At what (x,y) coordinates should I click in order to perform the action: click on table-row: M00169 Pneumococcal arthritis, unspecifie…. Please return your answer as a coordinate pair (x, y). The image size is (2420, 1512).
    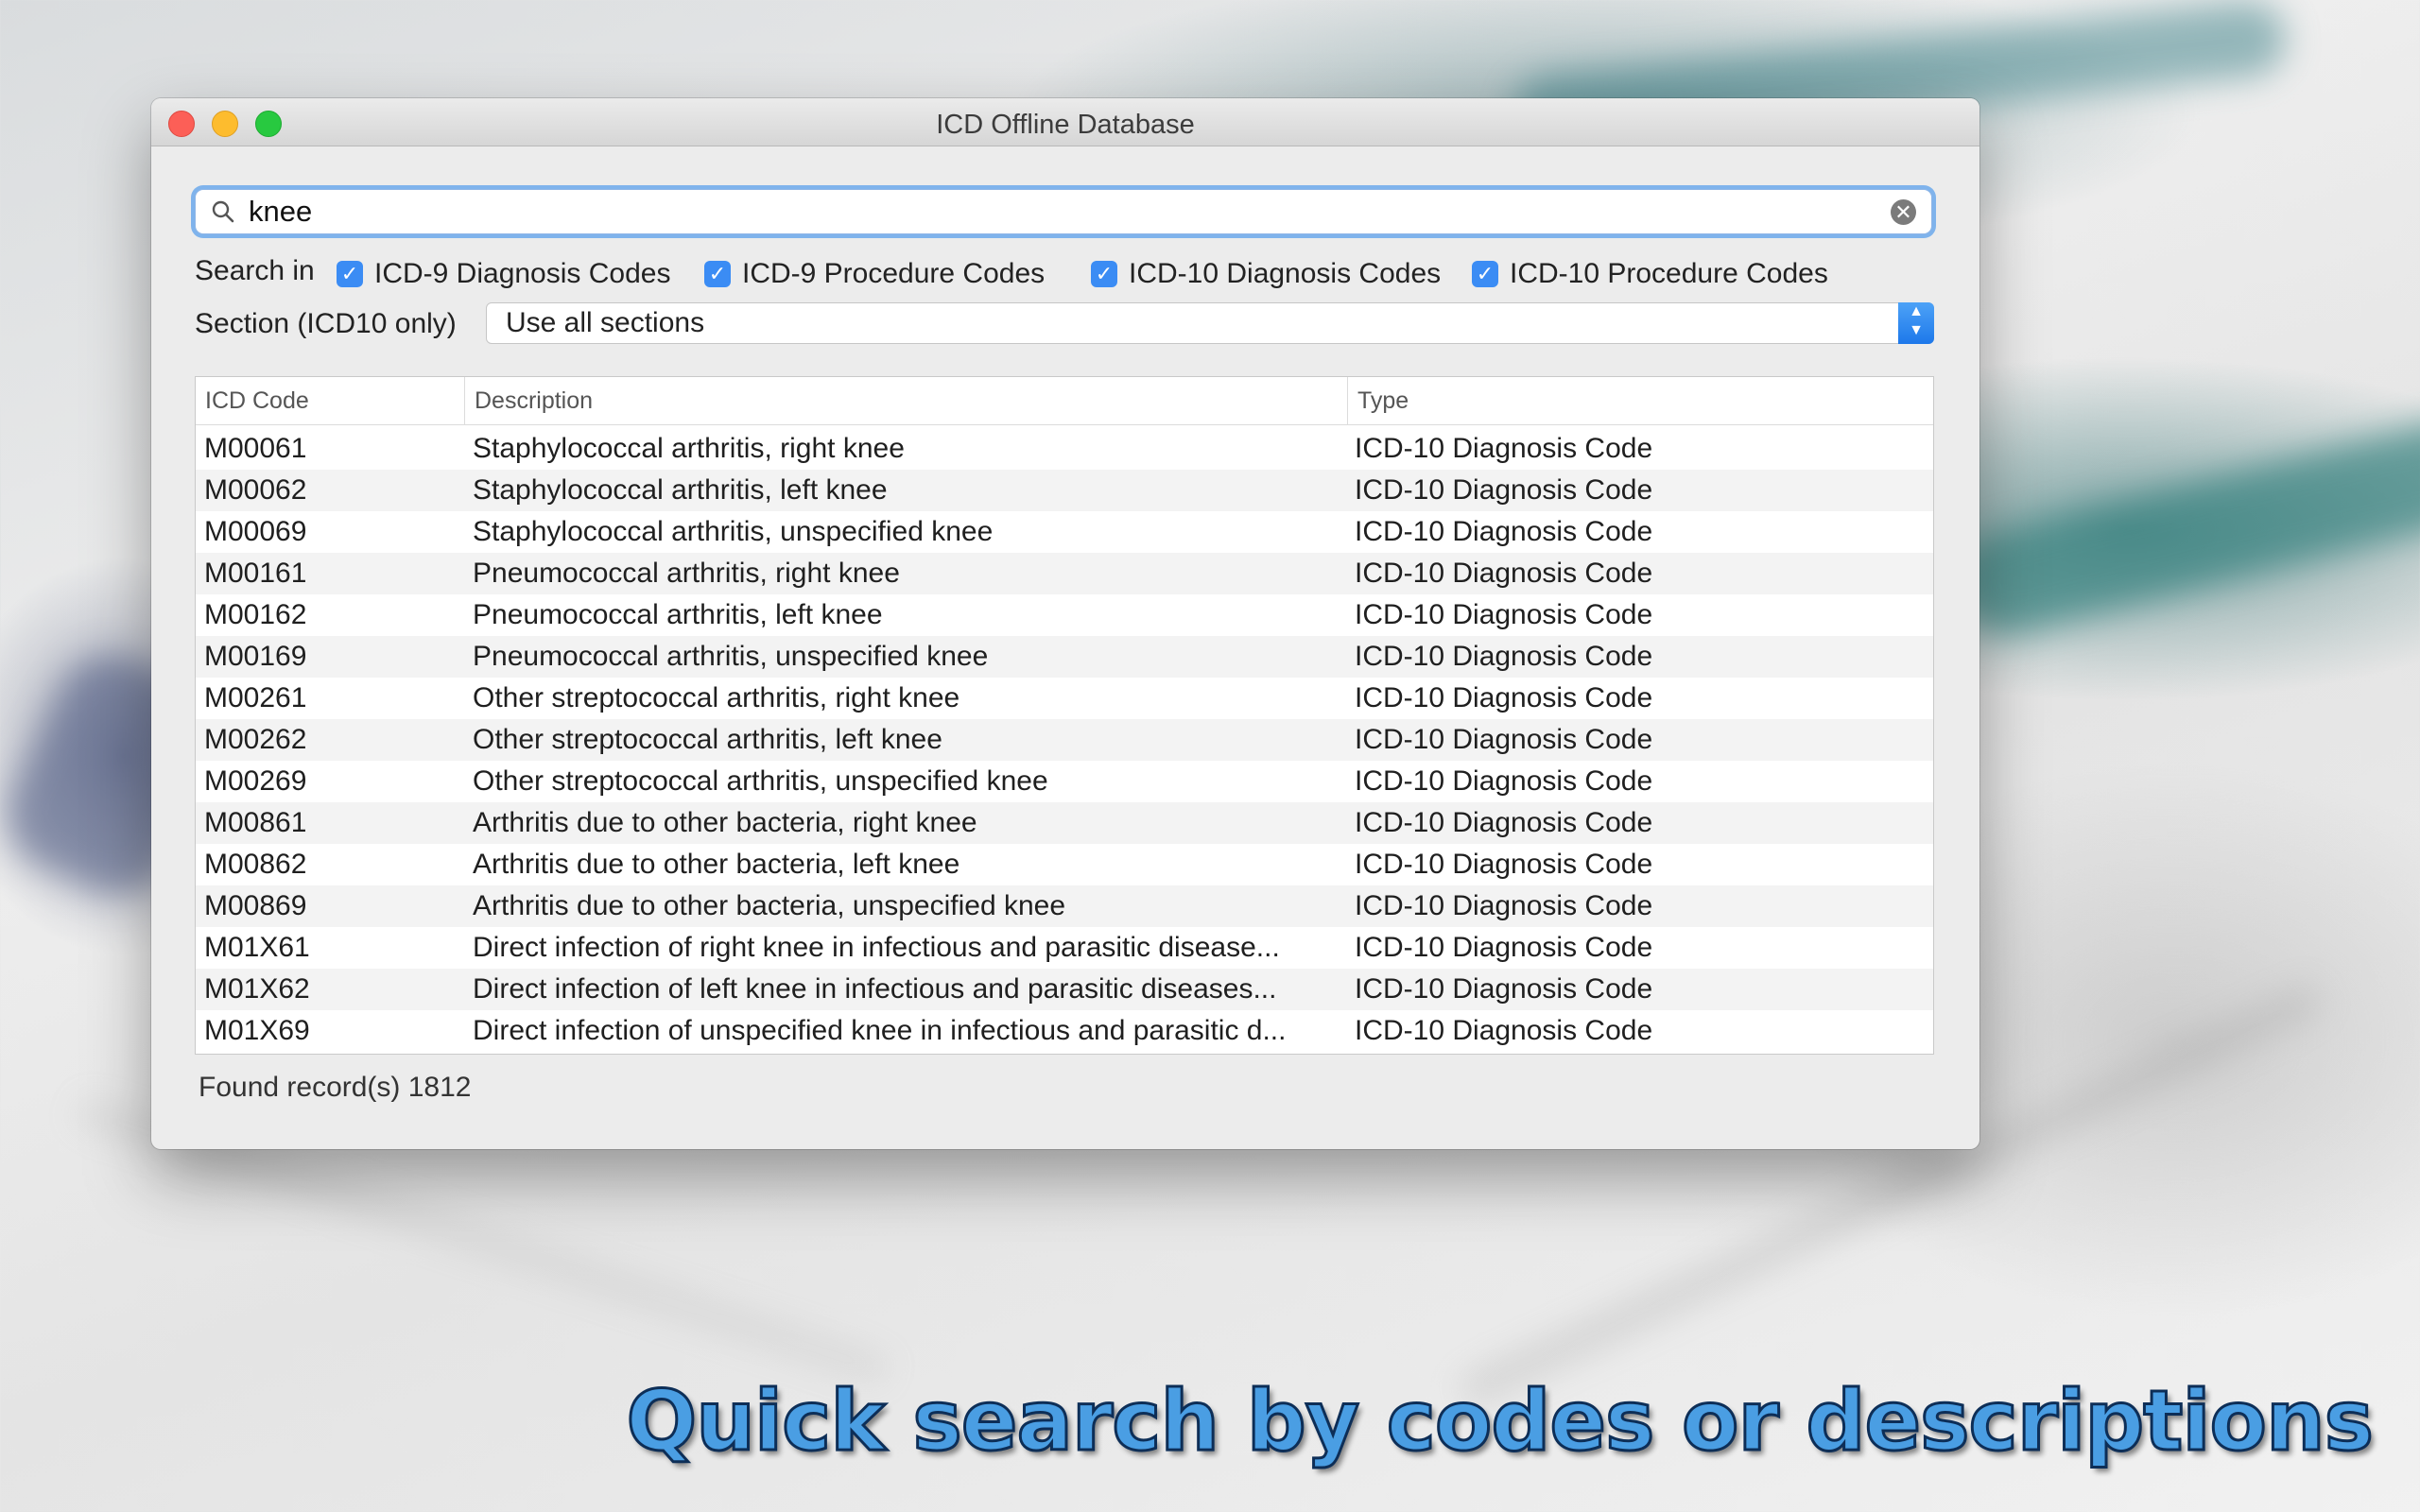
    Looking at the image, I should click on (1064, 657).